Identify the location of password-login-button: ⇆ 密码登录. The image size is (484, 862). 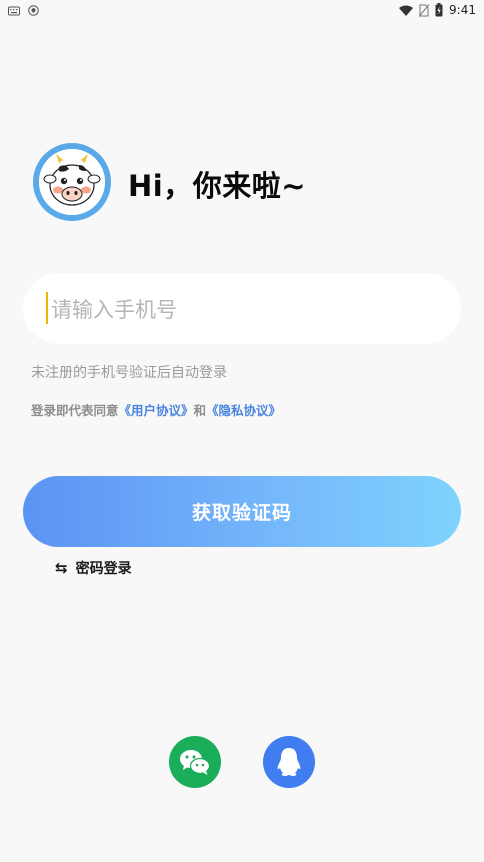
(93, 568).